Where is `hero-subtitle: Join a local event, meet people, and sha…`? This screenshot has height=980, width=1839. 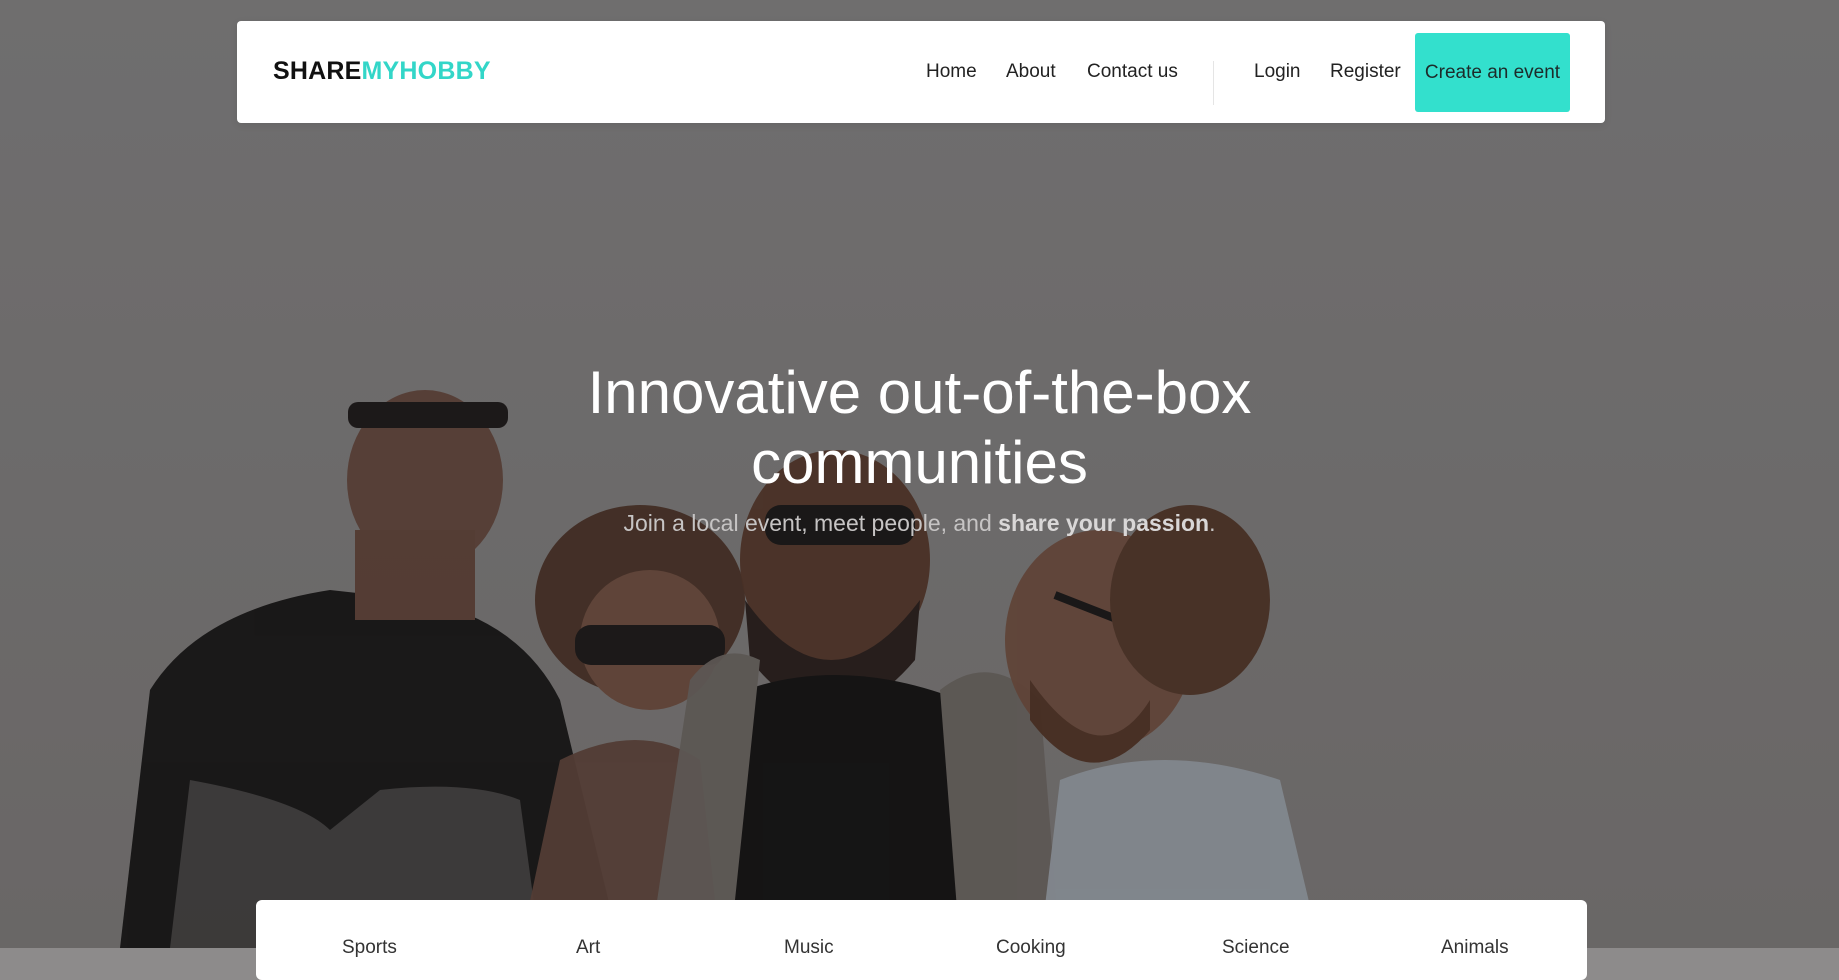
hero-subtitle: Join a local event, meet people, and sha… is located at coordinates (919, 523).